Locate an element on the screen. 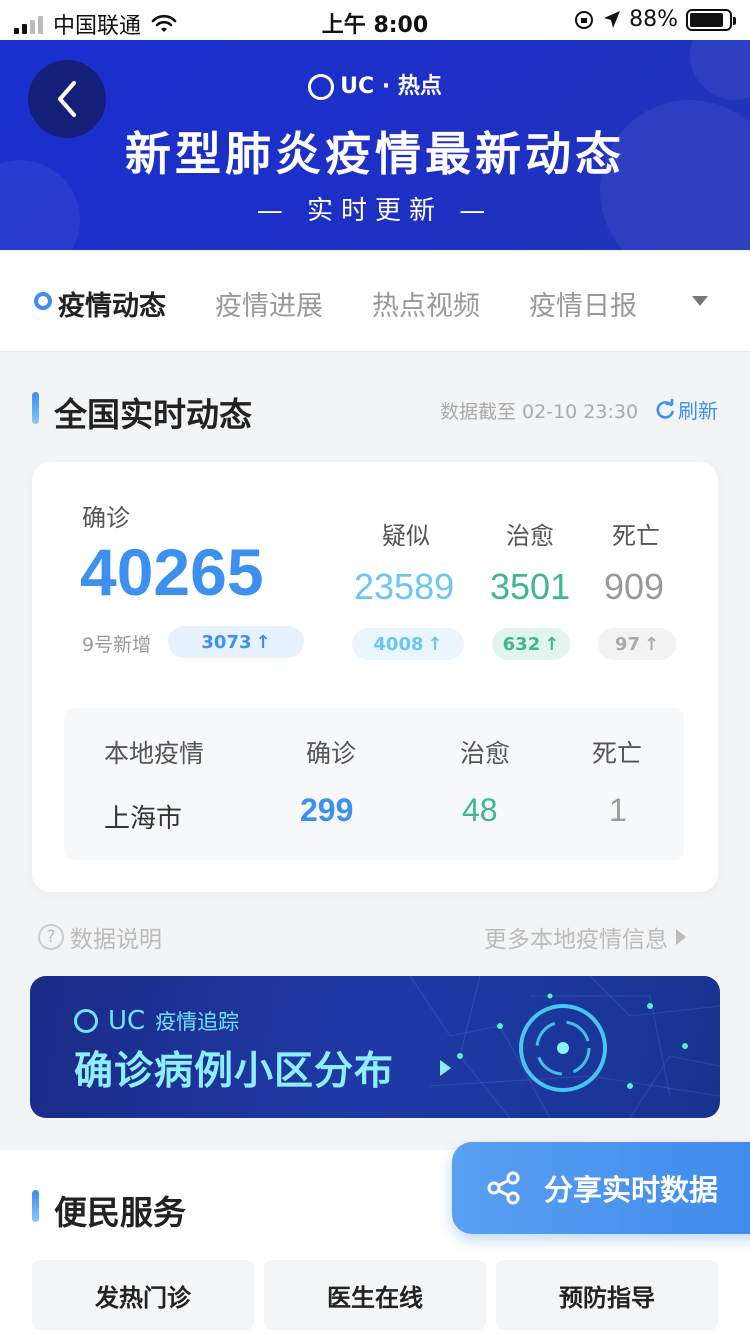  death-value: 909 is located at coordinates (634, 586).